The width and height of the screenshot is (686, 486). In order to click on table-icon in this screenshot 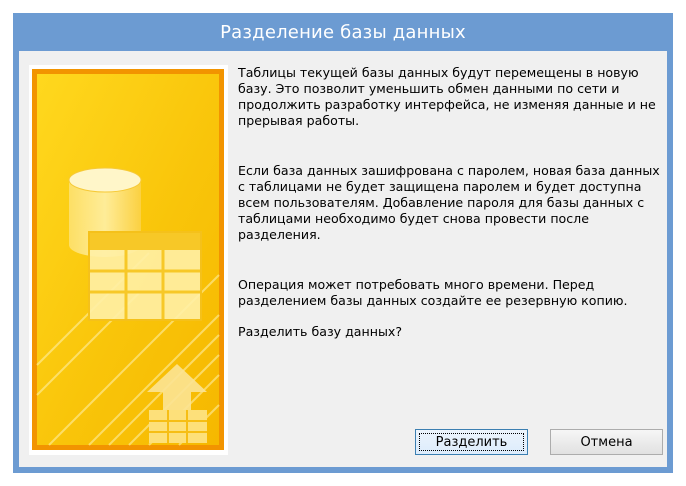, I will do `click(145, 276)`.